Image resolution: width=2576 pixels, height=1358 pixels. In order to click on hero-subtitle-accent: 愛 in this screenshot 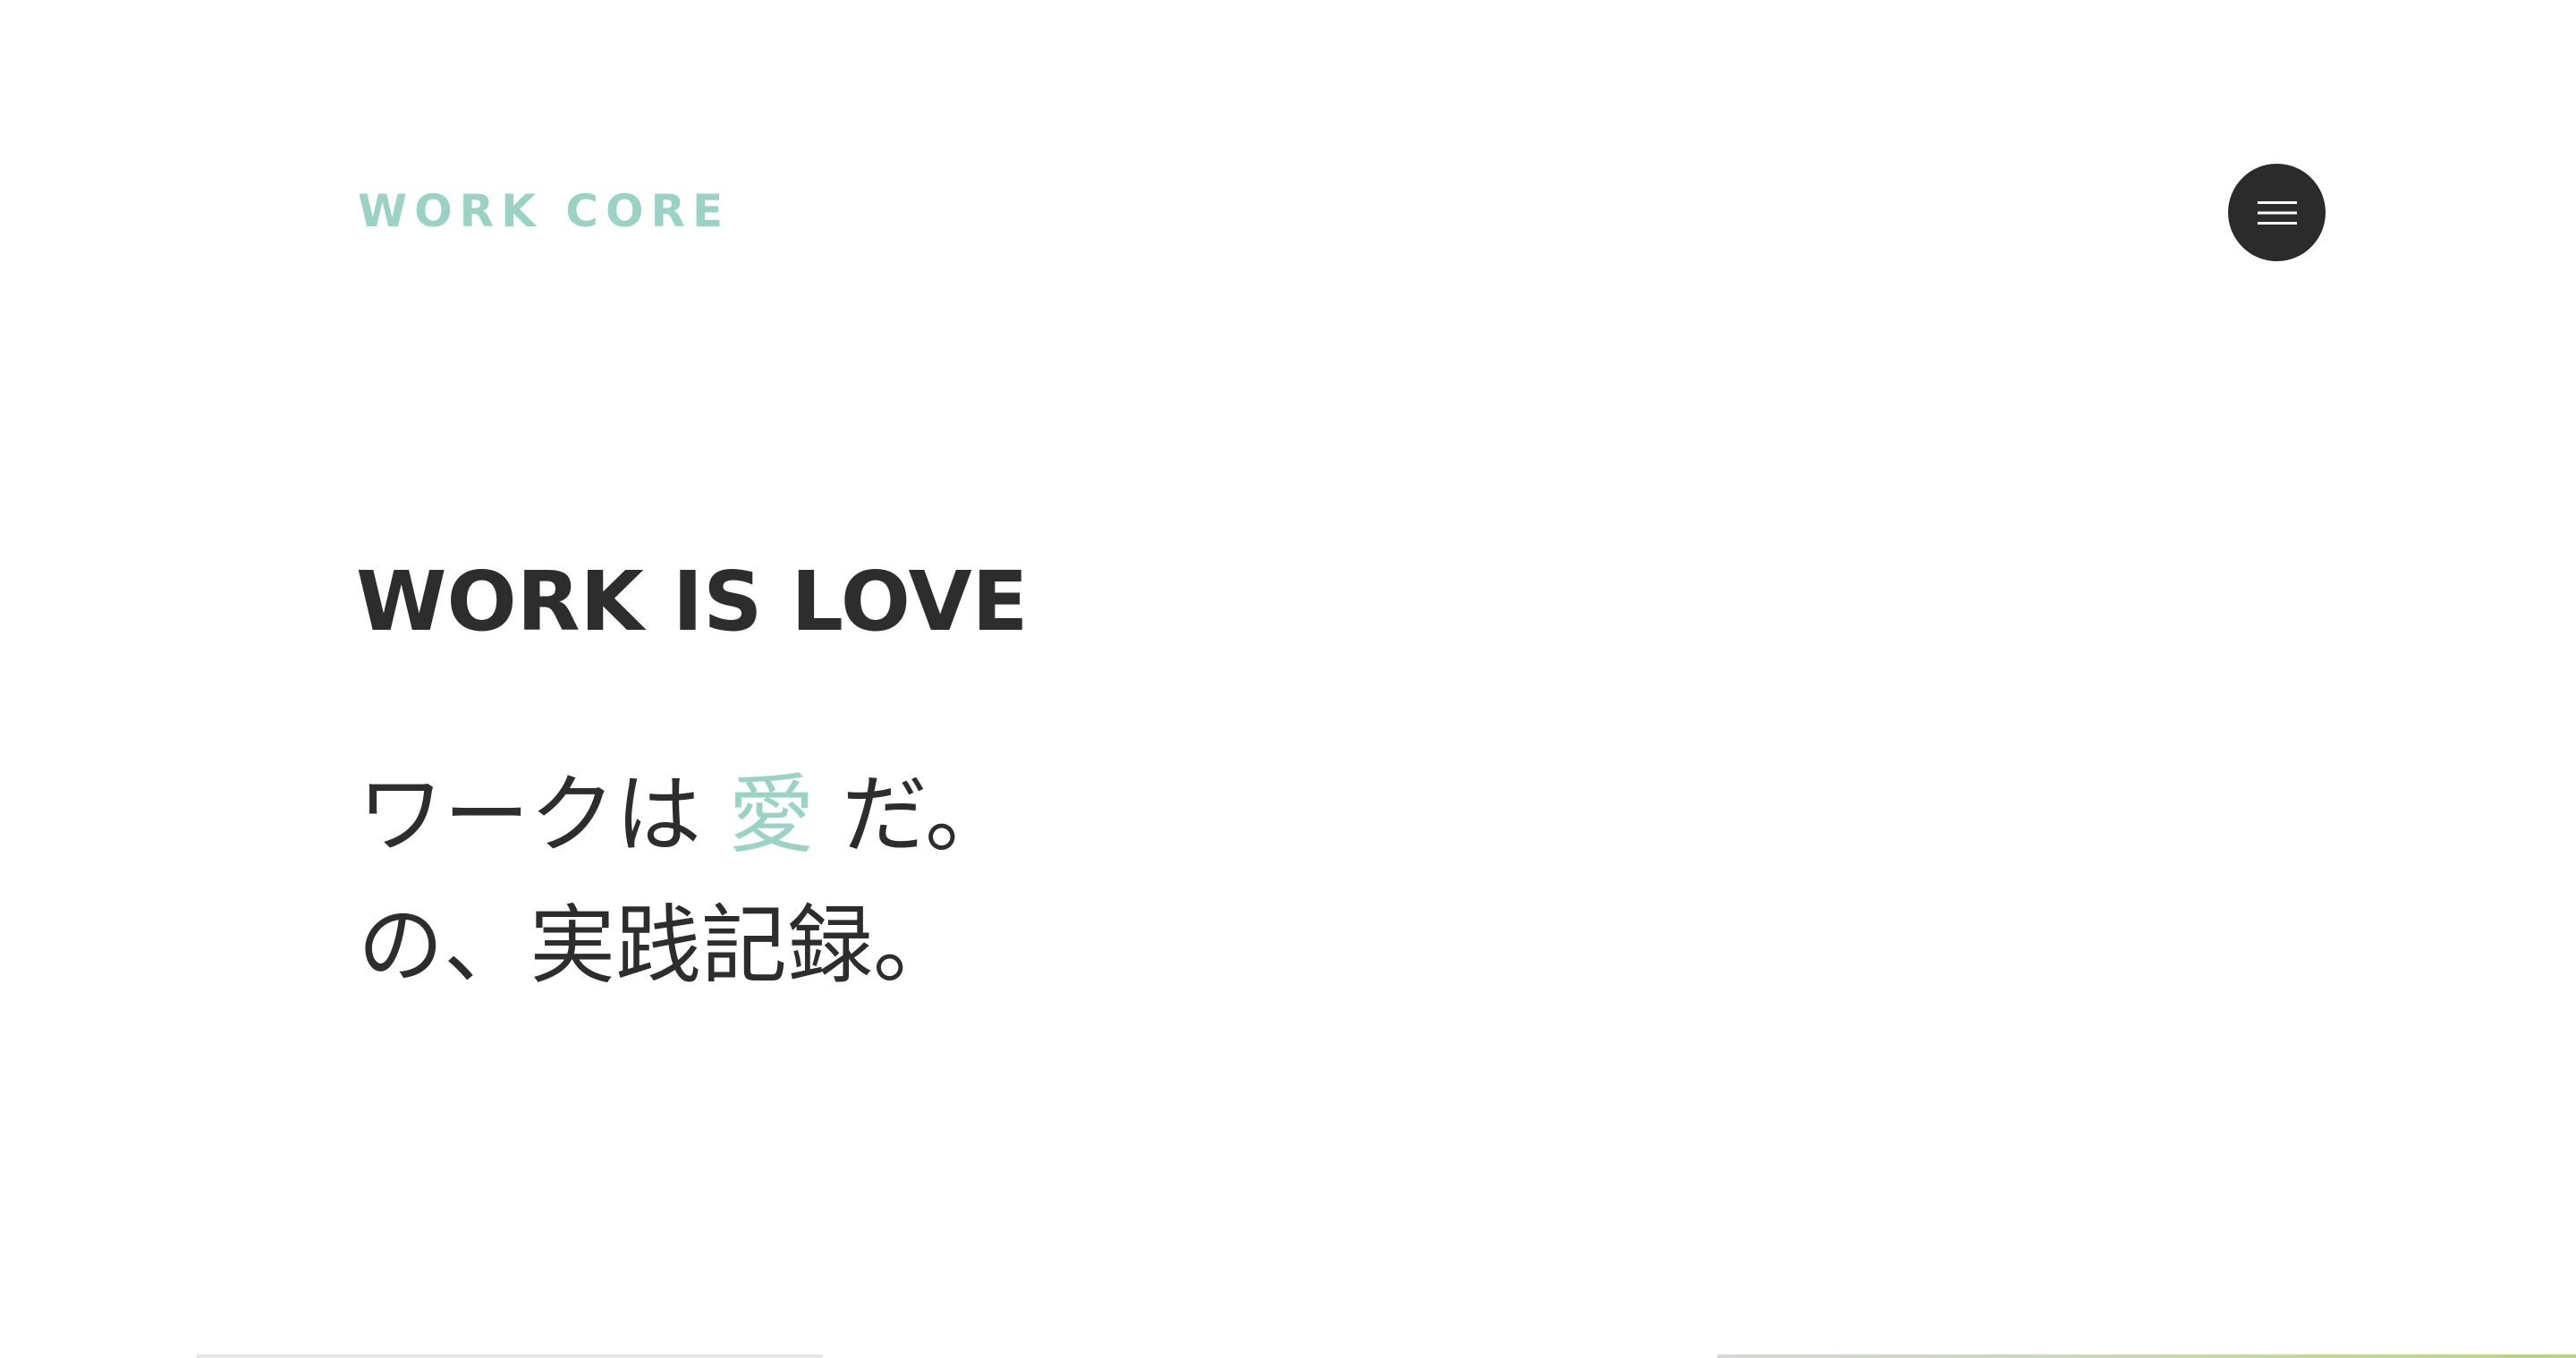, I will do `click(771, 815)`.